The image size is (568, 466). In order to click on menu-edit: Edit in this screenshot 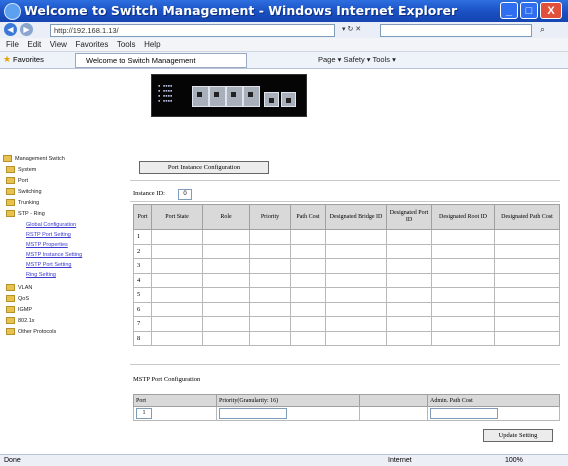, I will do `click(34, 44)`.